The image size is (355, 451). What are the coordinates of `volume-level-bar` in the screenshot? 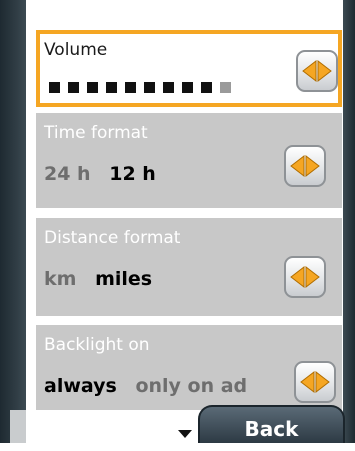 It's located at (140, 87).